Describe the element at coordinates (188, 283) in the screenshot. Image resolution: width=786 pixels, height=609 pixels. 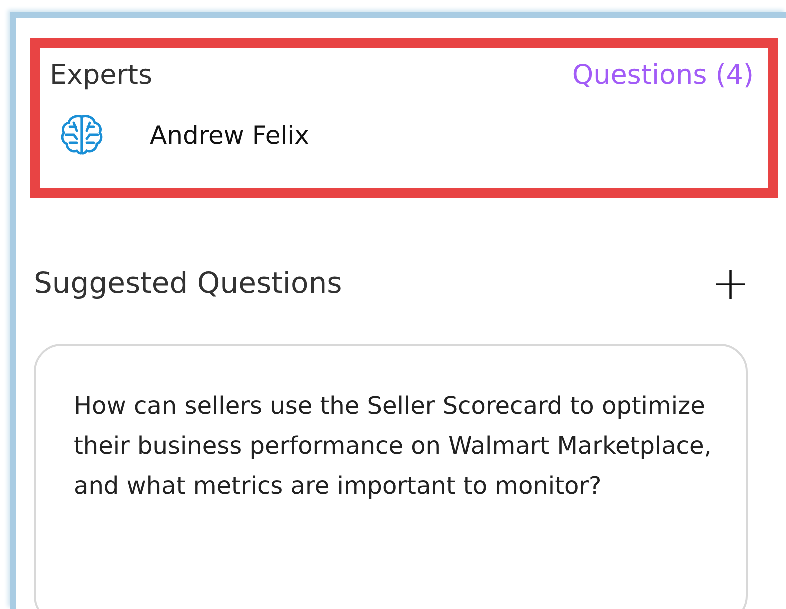
I see `section-heading: Suggested Questions` at that location.